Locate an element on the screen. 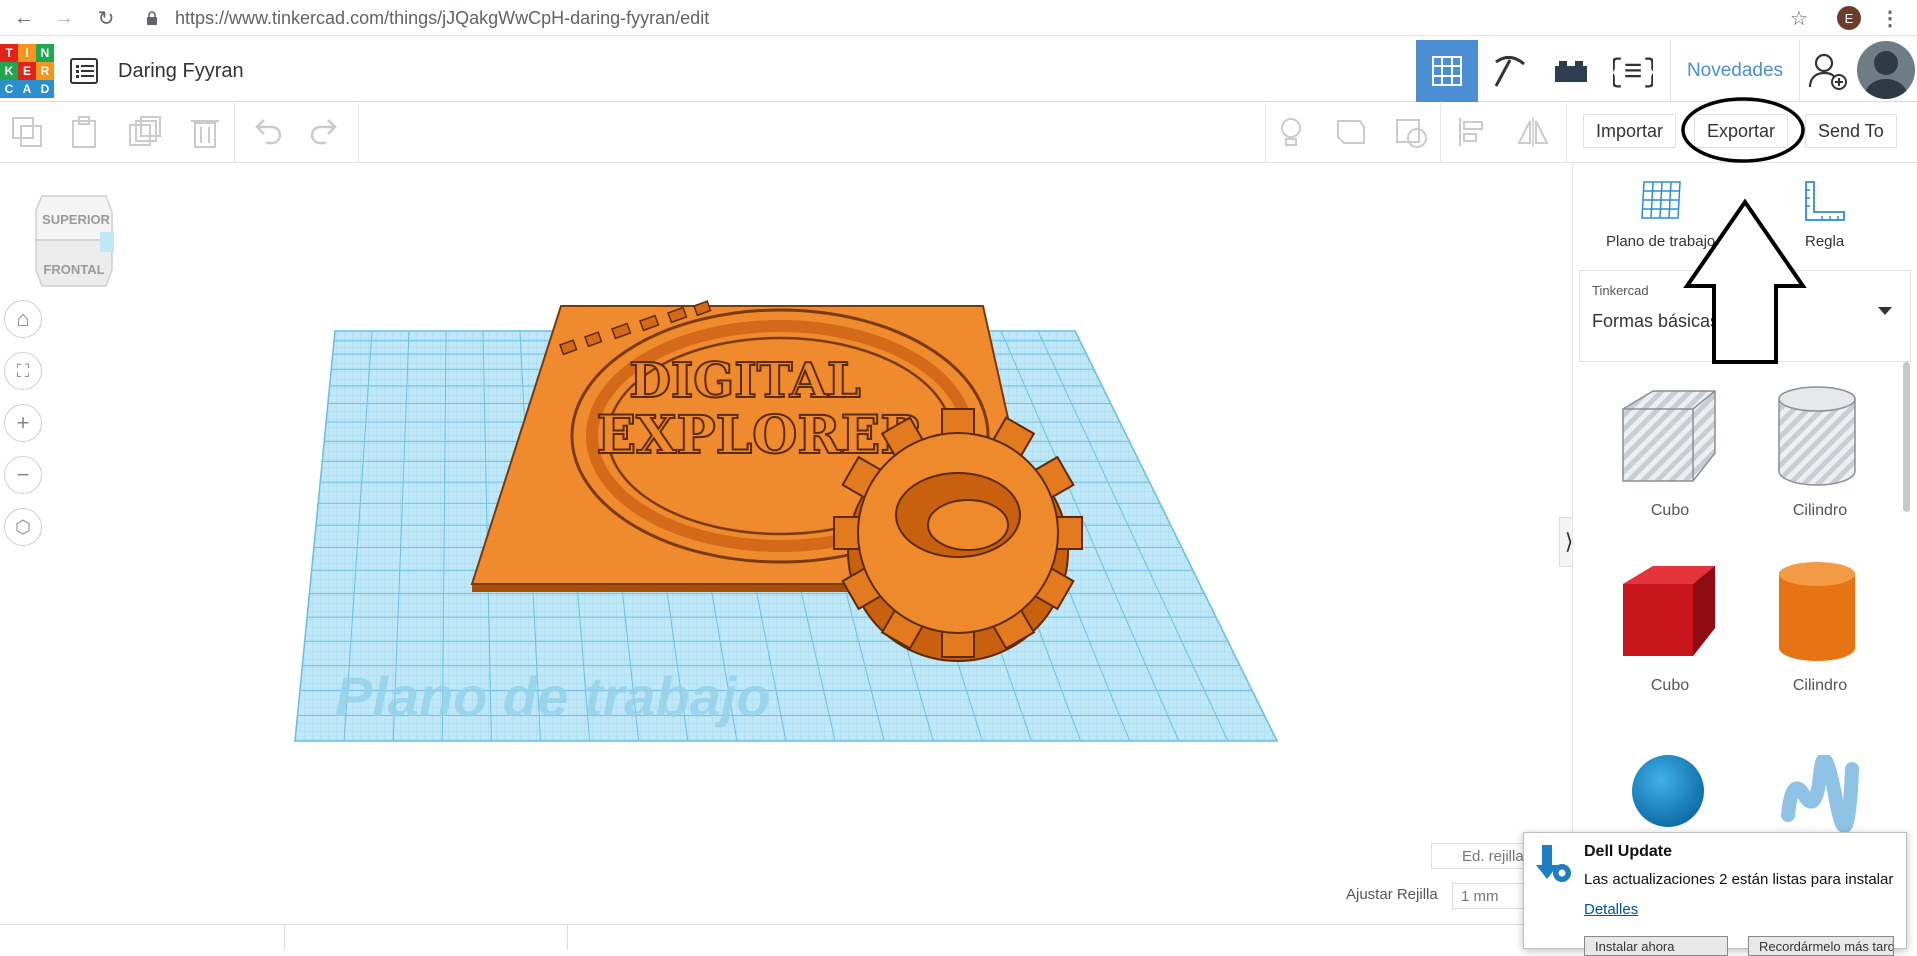  cube-icon: ⬡ is located at coordinates (23, 526).